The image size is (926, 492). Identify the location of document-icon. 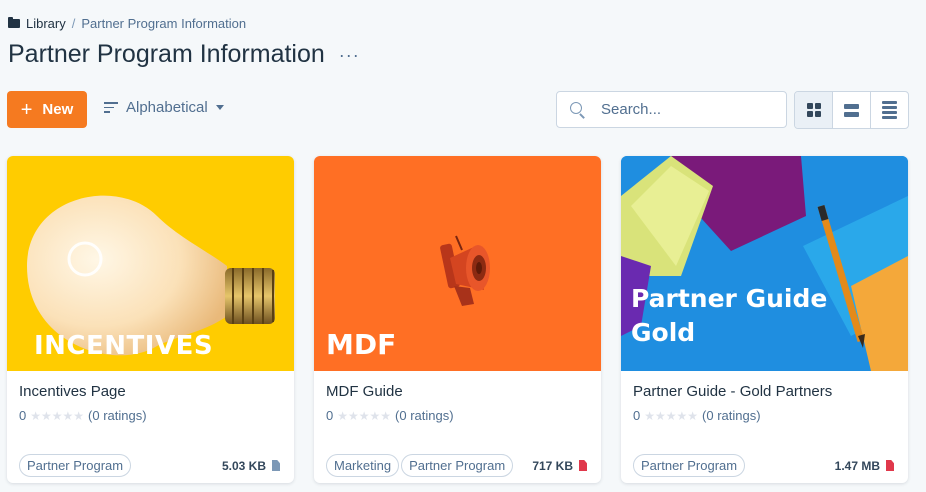
(276, 465).